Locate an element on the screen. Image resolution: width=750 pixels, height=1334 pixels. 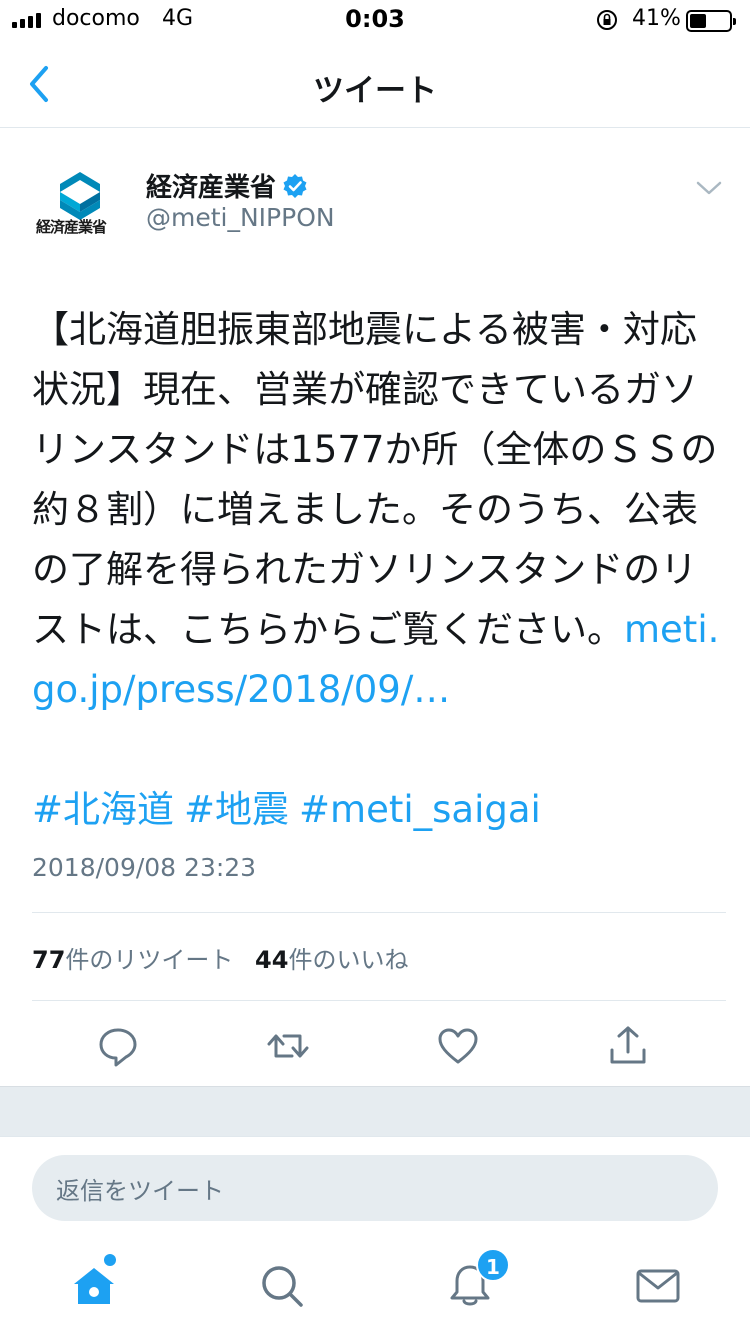
share-icon is located at coordinates (628, 1046).